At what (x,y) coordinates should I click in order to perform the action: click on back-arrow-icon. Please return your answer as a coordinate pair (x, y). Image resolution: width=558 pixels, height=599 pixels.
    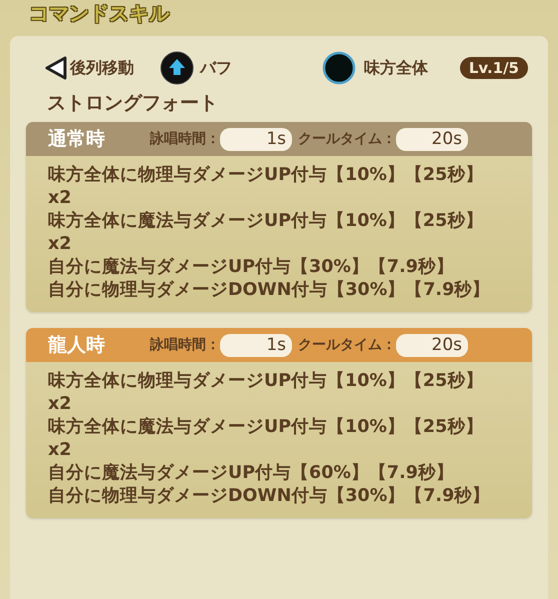
    Looking at the image, I should click on (56, 68).